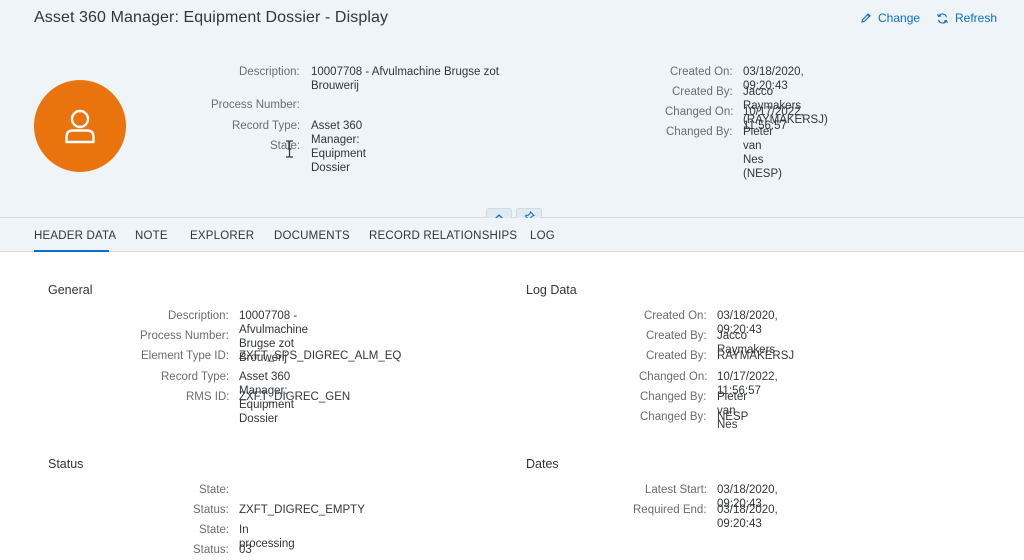 The image size is (1024, 560). What do you see at coordinates (151, 236) in the screenshot?
I see `tab-note: NOTE` at bounding box center [151, 236].